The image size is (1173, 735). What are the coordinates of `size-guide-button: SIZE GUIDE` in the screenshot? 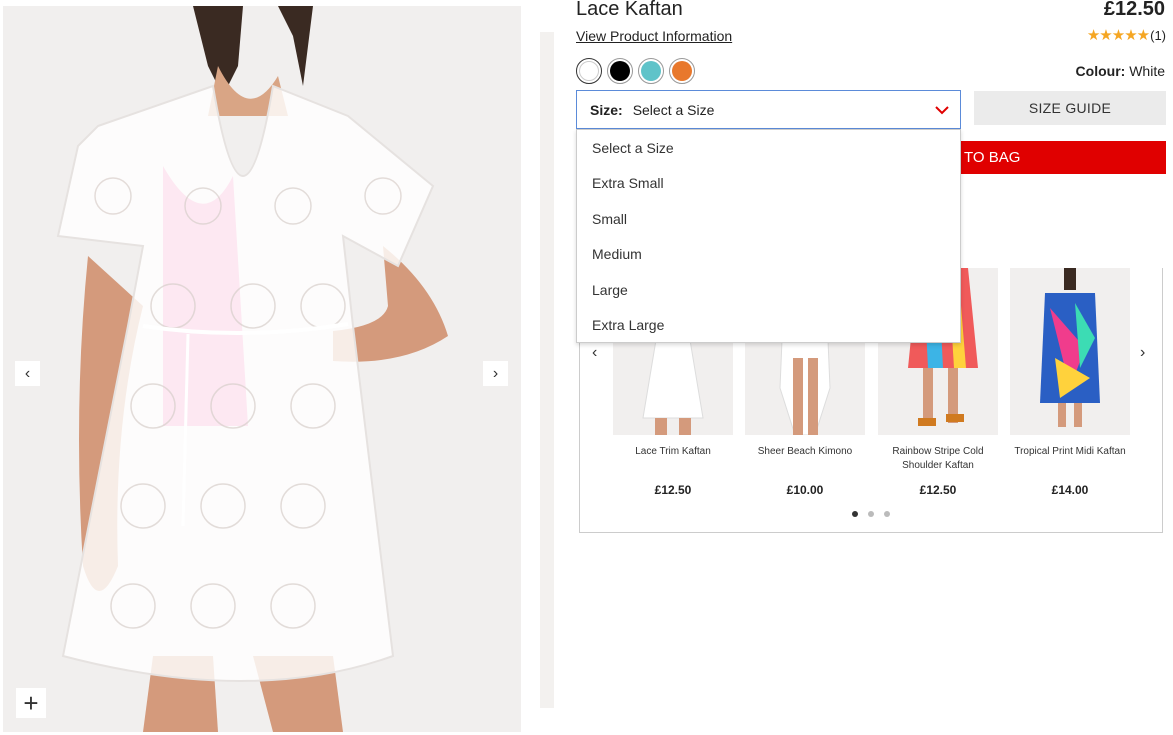 It's located at (1070, 108).